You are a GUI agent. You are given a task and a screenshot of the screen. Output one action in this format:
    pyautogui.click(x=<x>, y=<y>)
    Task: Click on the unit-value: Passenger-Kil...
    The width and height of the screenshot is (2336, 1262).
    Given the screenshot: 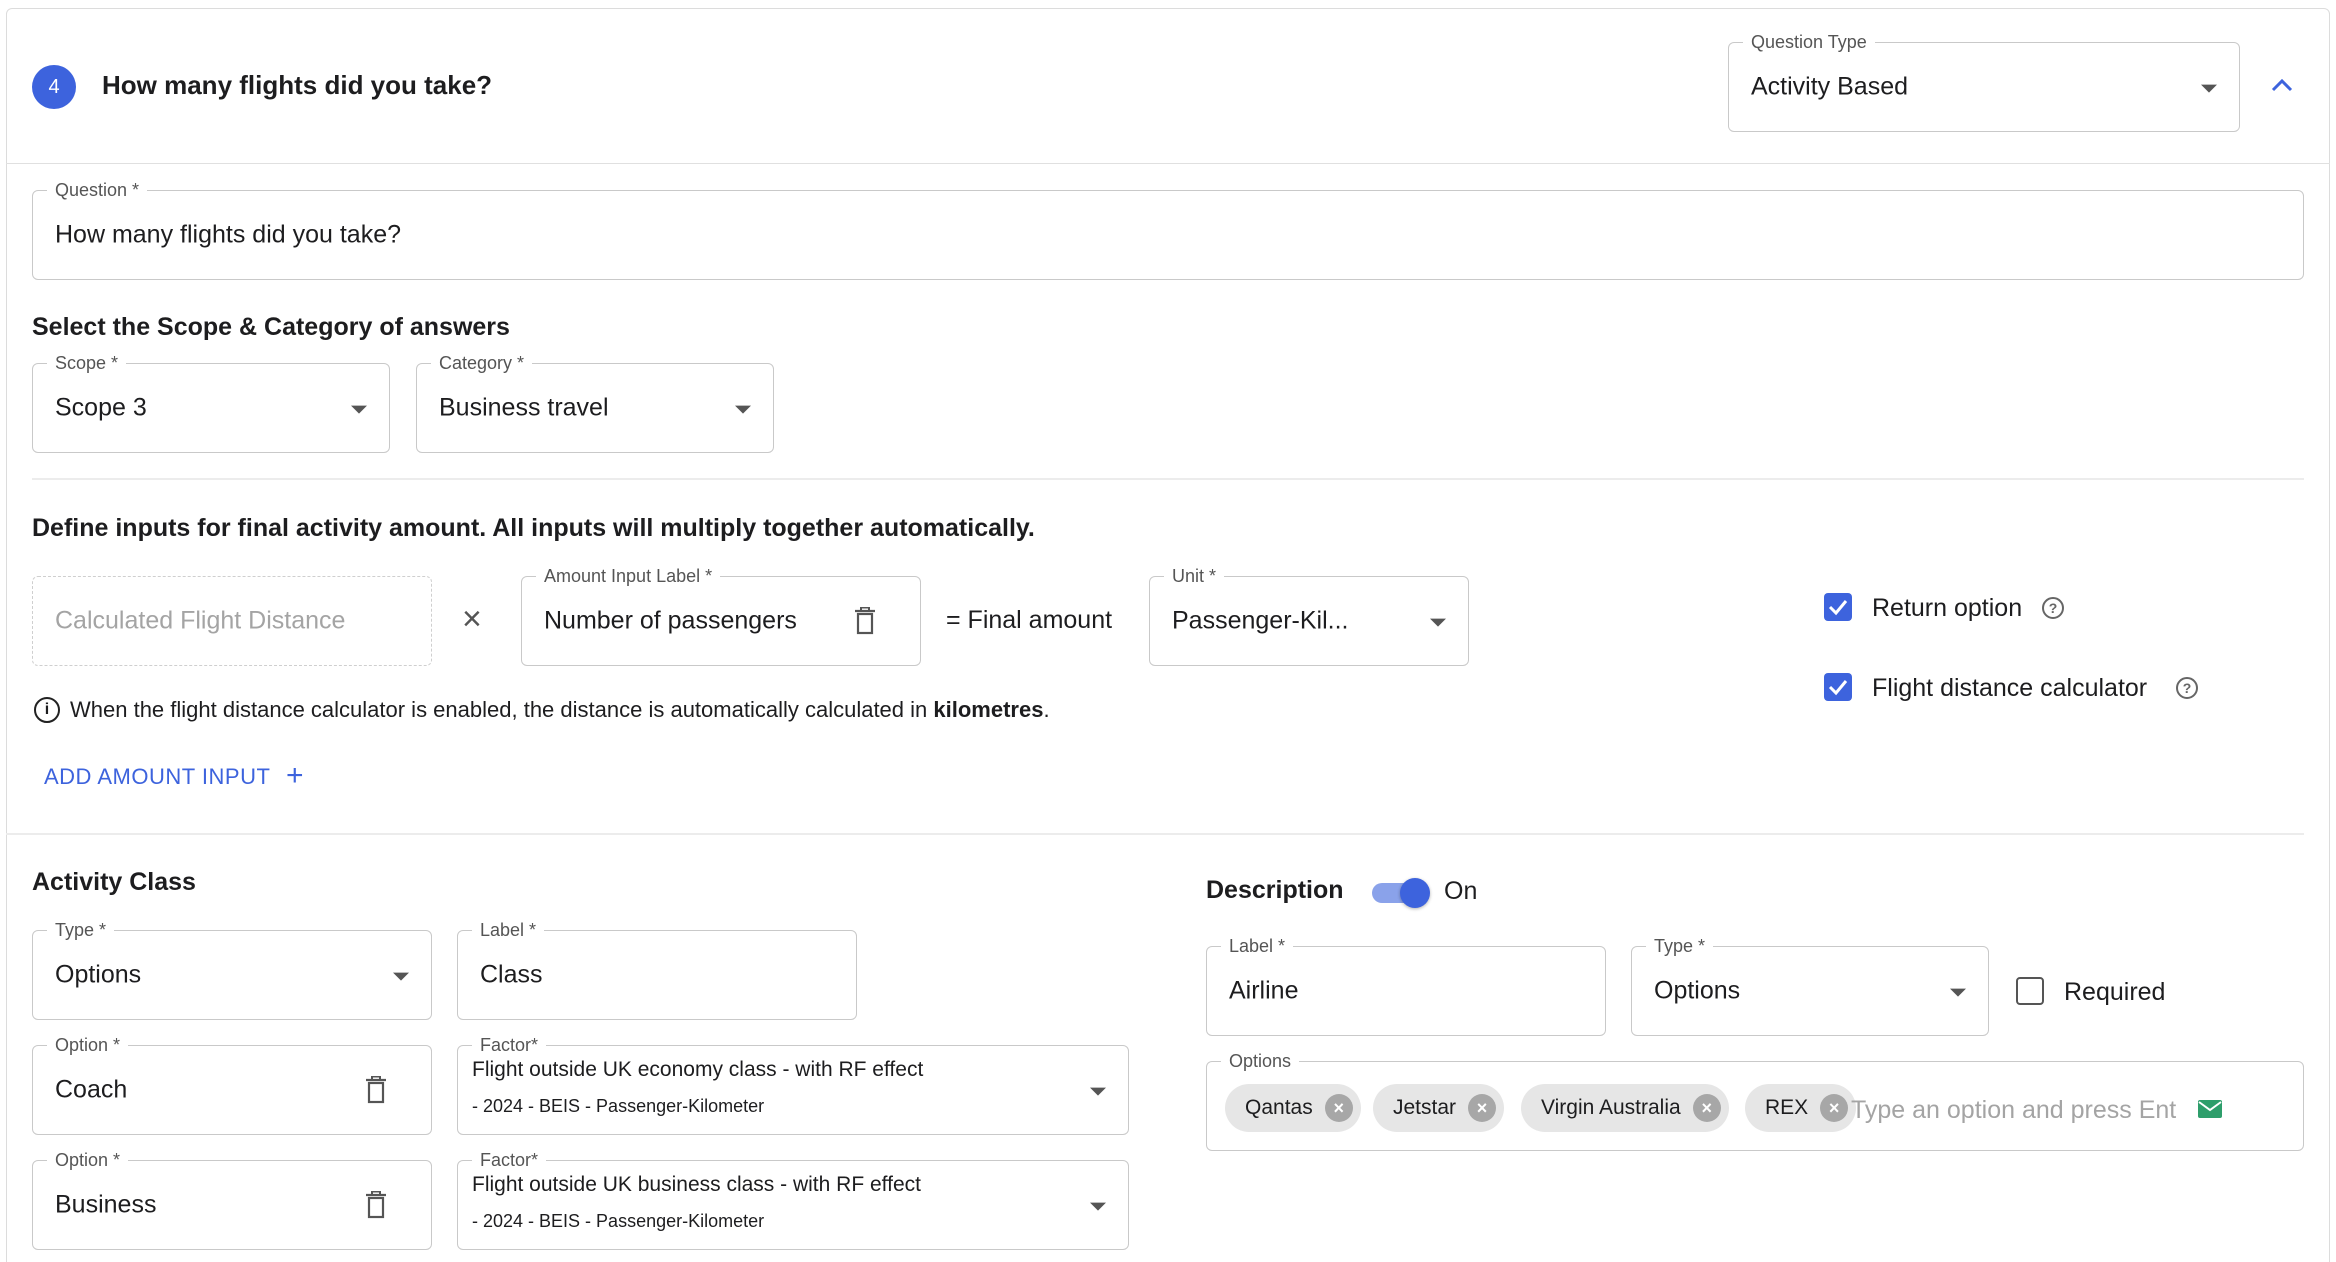 What is the action you would take?
    pyautogui.click(x=1260, y=620)
    